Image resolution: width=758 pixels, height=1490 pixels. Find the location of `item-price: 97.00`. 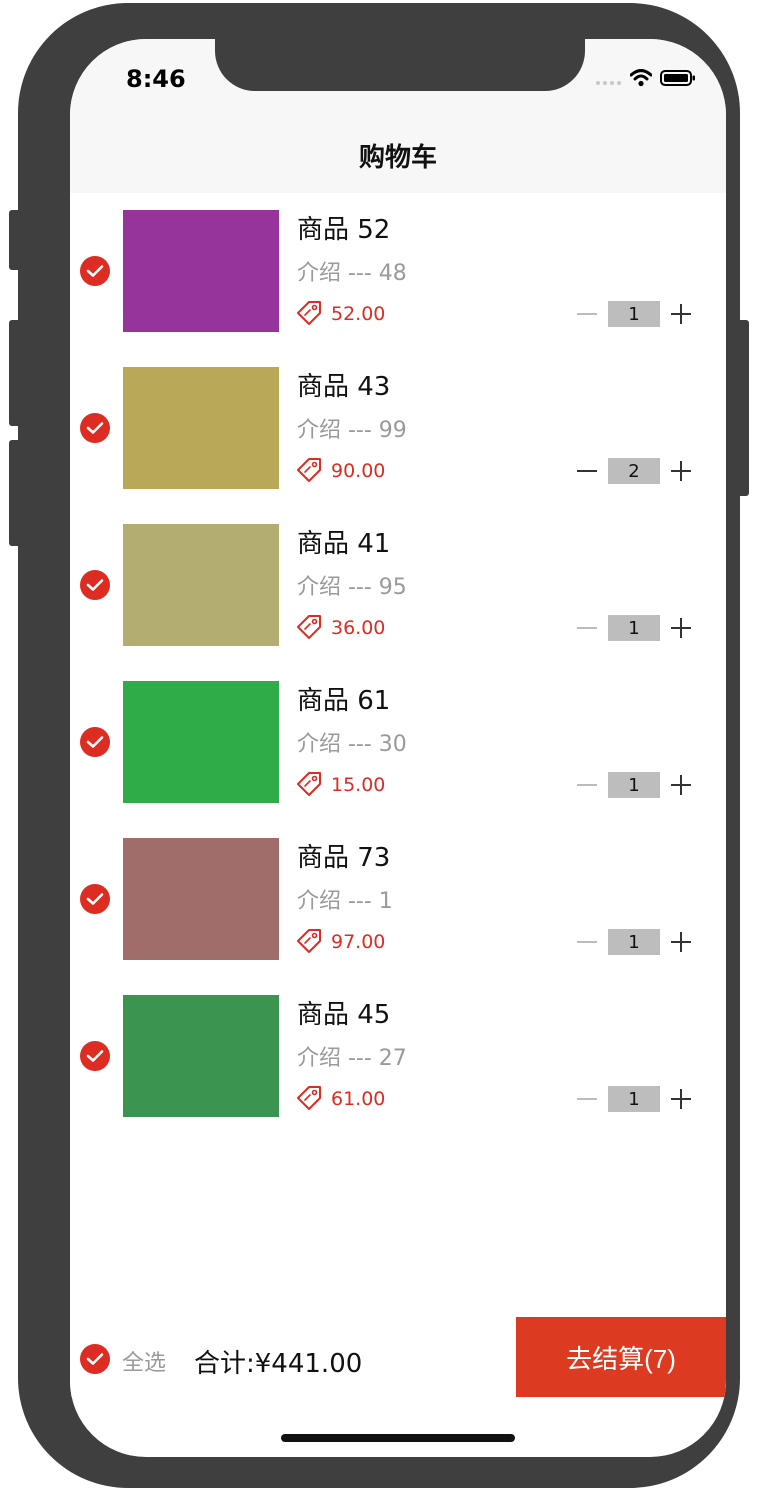

item-price: 97.00 is located at coordinates (340, 942).